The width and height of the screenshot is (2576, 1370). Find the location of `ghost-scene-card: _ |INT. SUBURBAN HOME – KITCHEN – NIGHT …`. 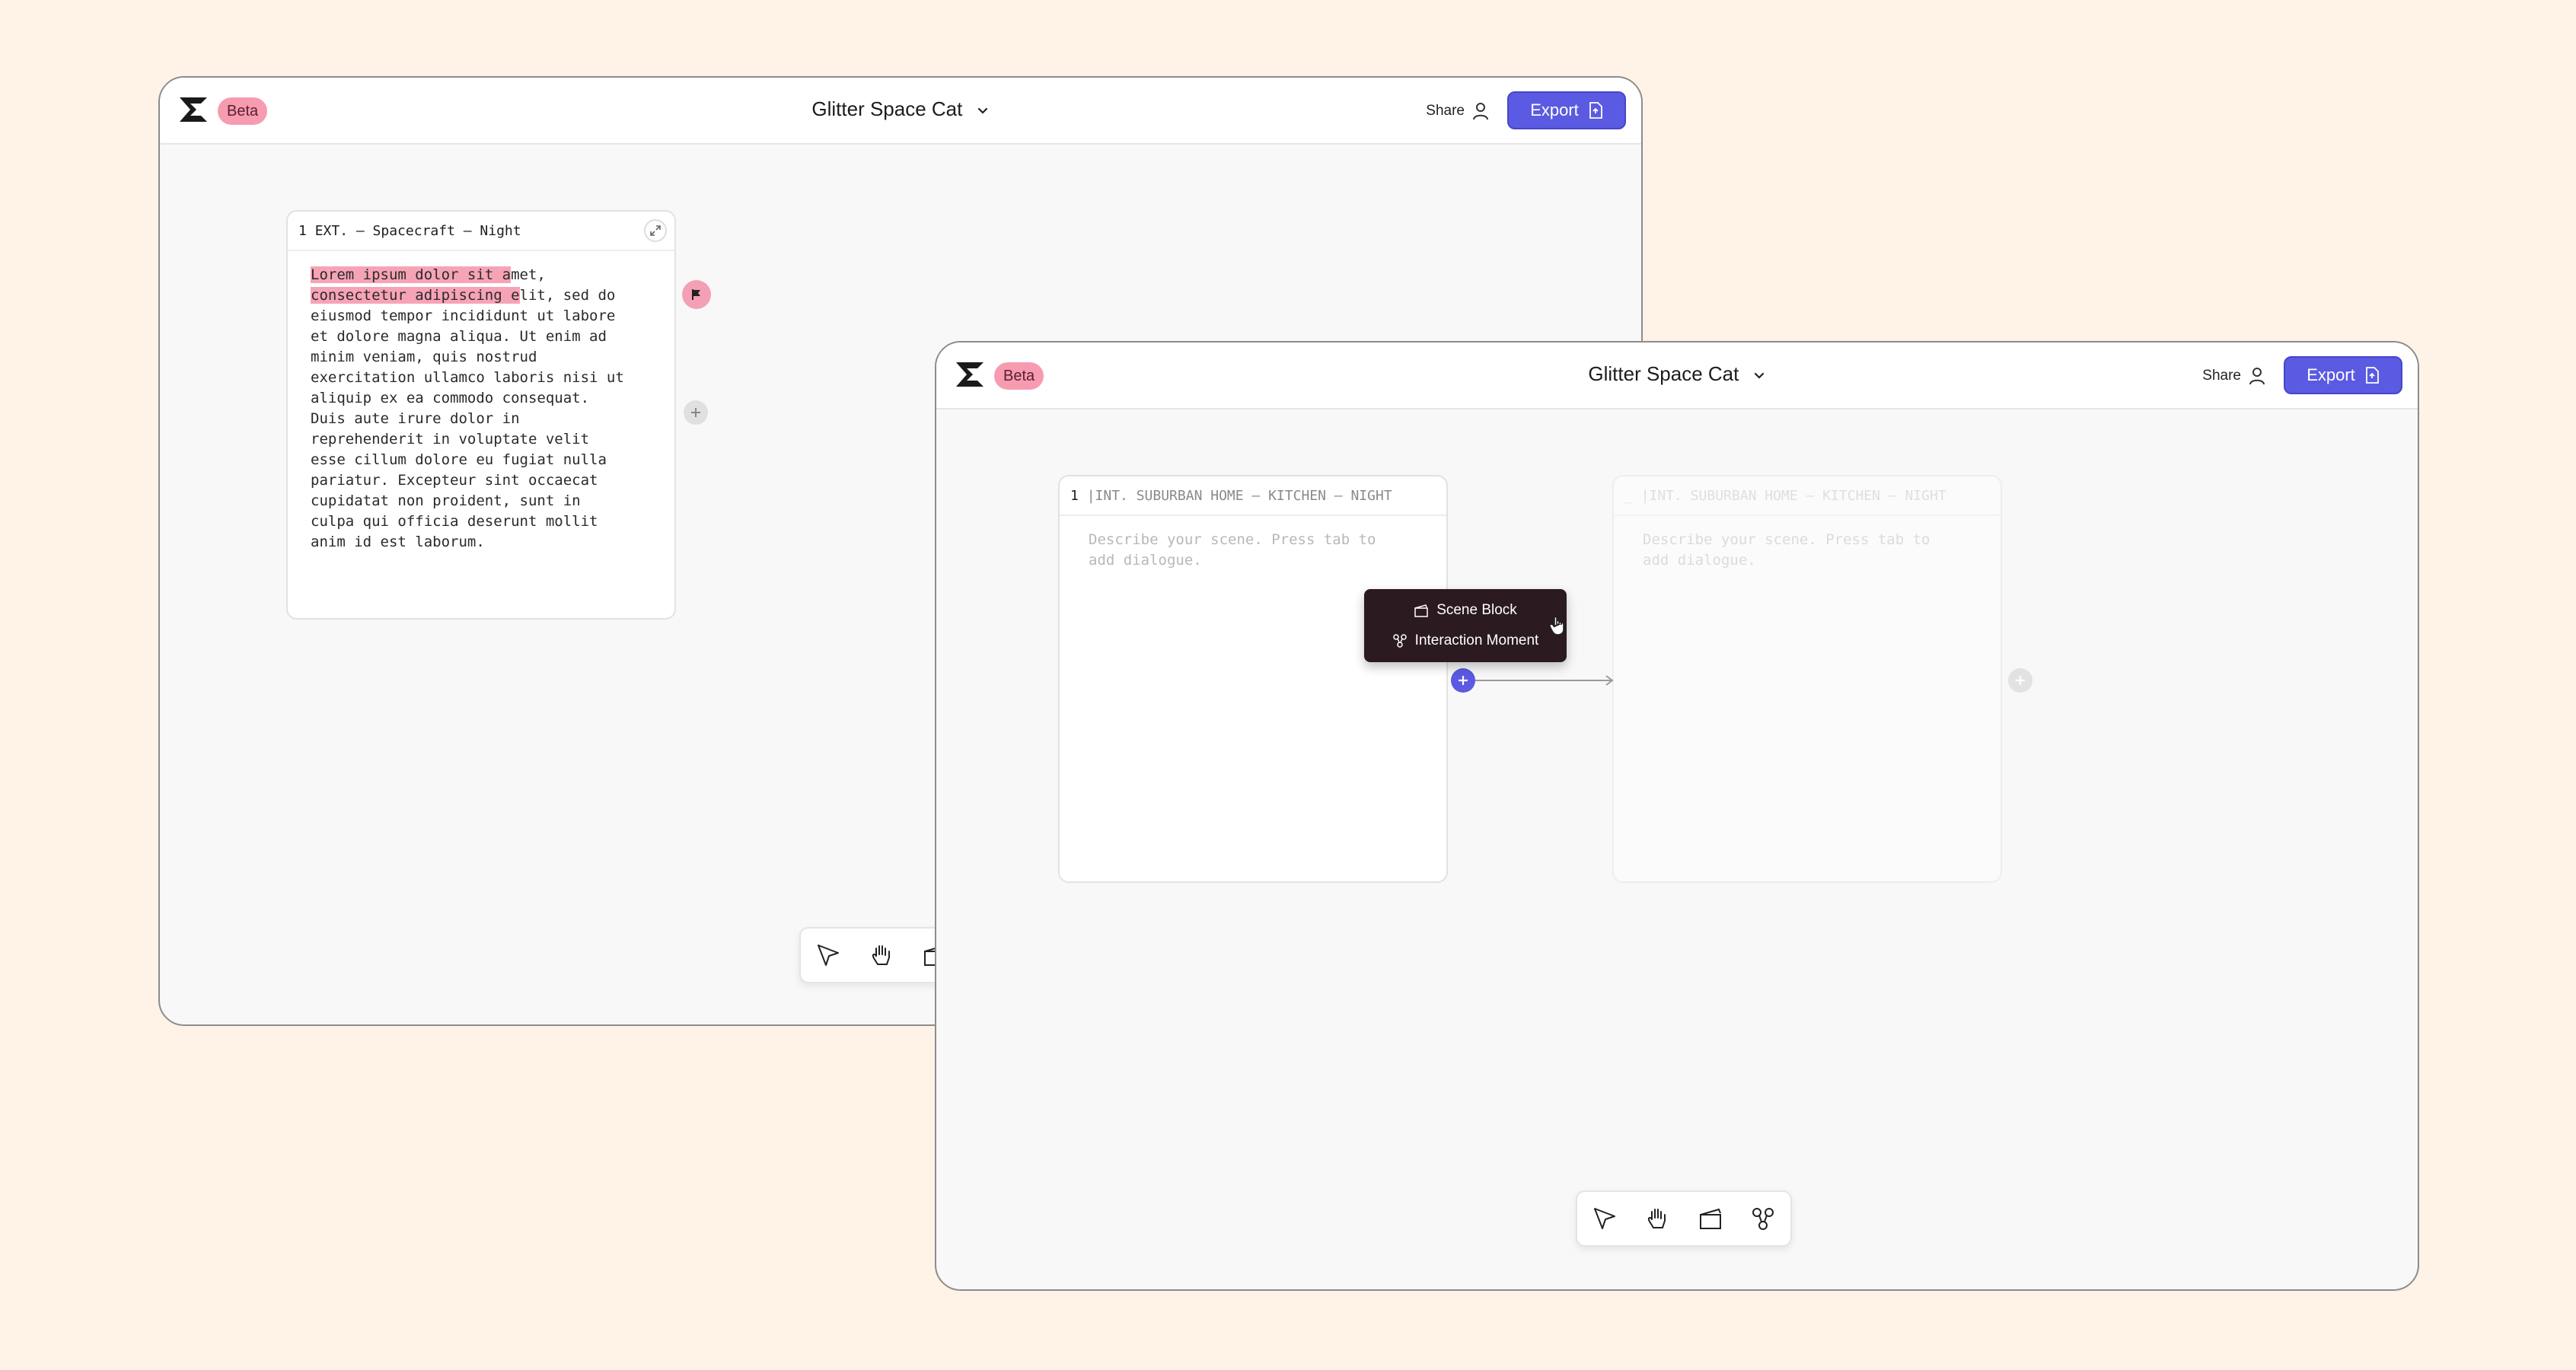

ghost-scene-card: _ |INT. SUBURBAN HOME – KITCHEN – NIGHT … is located at coordinates (1807, 679).